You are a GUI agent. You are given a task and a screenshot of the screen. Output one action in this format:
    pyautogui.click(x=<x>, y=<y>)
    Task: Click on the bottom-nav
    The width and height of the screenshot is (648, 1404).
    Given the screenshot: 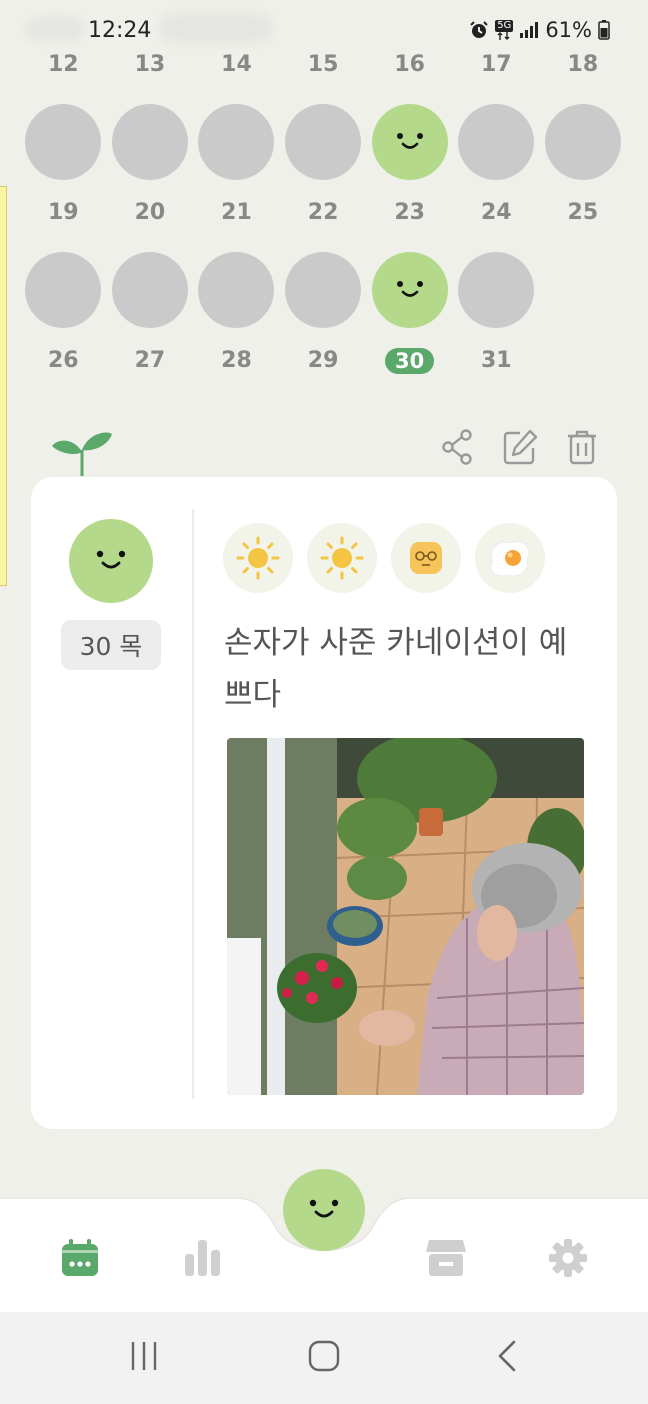 What is the action you would take?
    pyautogui.click(x=324, y=1240)
    